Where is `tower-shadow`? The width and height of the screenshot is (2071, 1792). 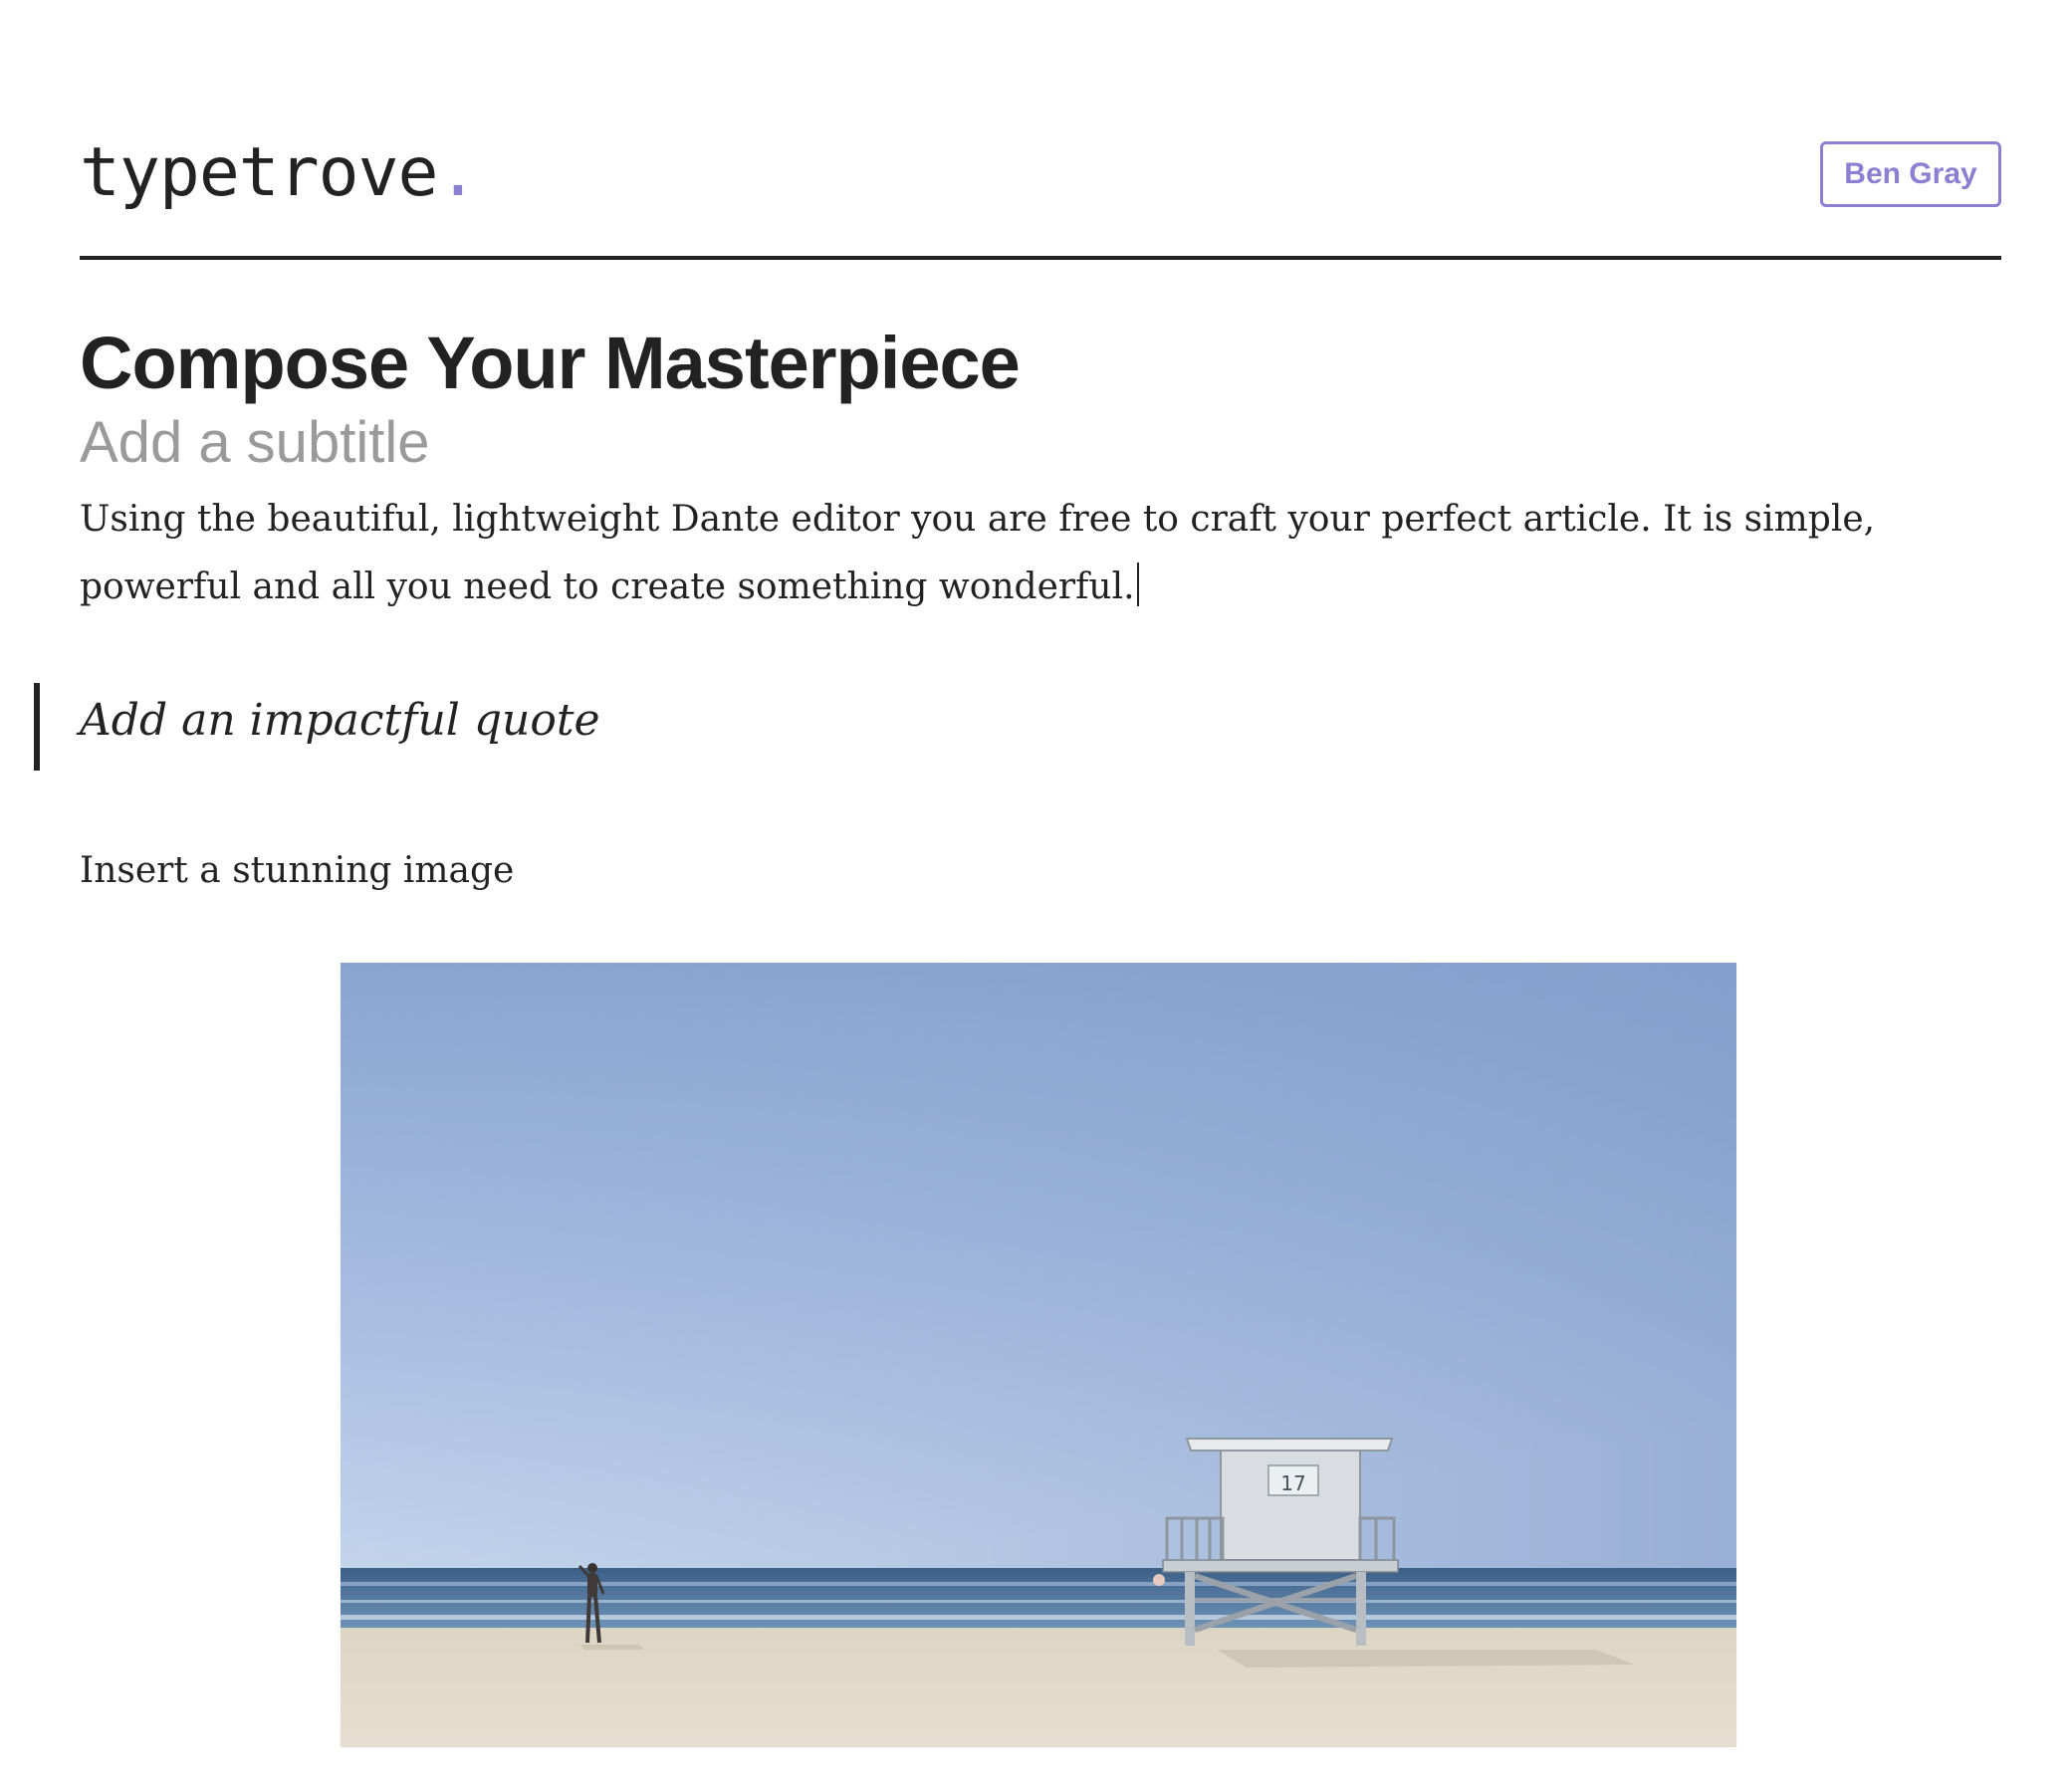 tower-shadow is located at coordinates (1426, 1659).